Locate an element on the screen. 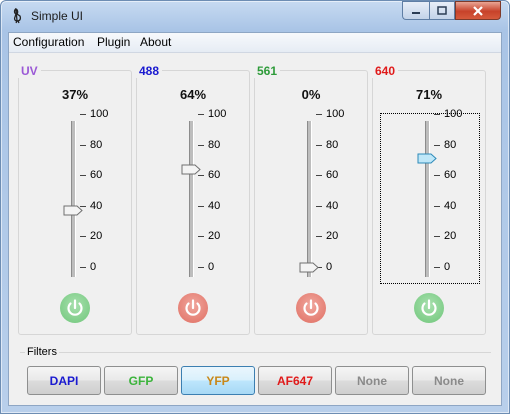 The image size is (510, 414). app-bird-icon is located at coordinates (17, 16).